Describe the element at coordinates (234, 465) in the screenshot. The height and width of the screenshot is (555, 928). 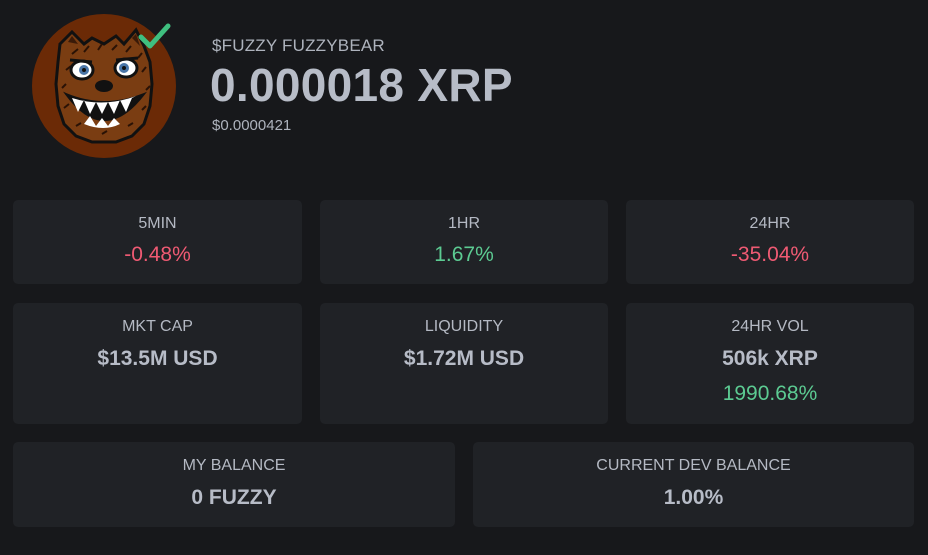
I see `my-balance-label: MY BALANCE` at that location.